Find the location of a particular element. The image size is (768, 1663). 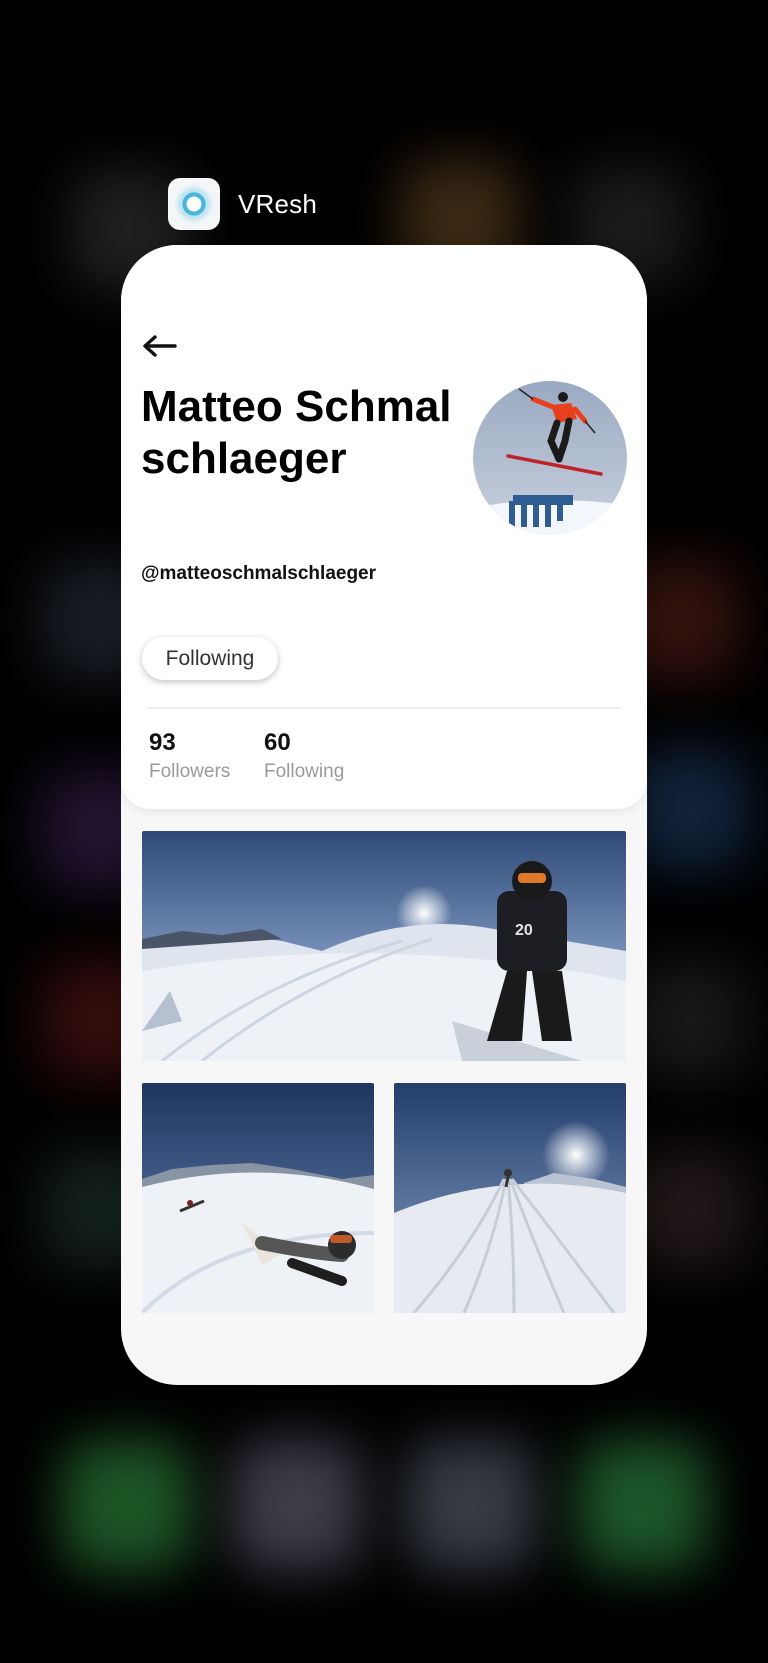

followers-stat: 93 Followers is located at coordinates (189, 756).